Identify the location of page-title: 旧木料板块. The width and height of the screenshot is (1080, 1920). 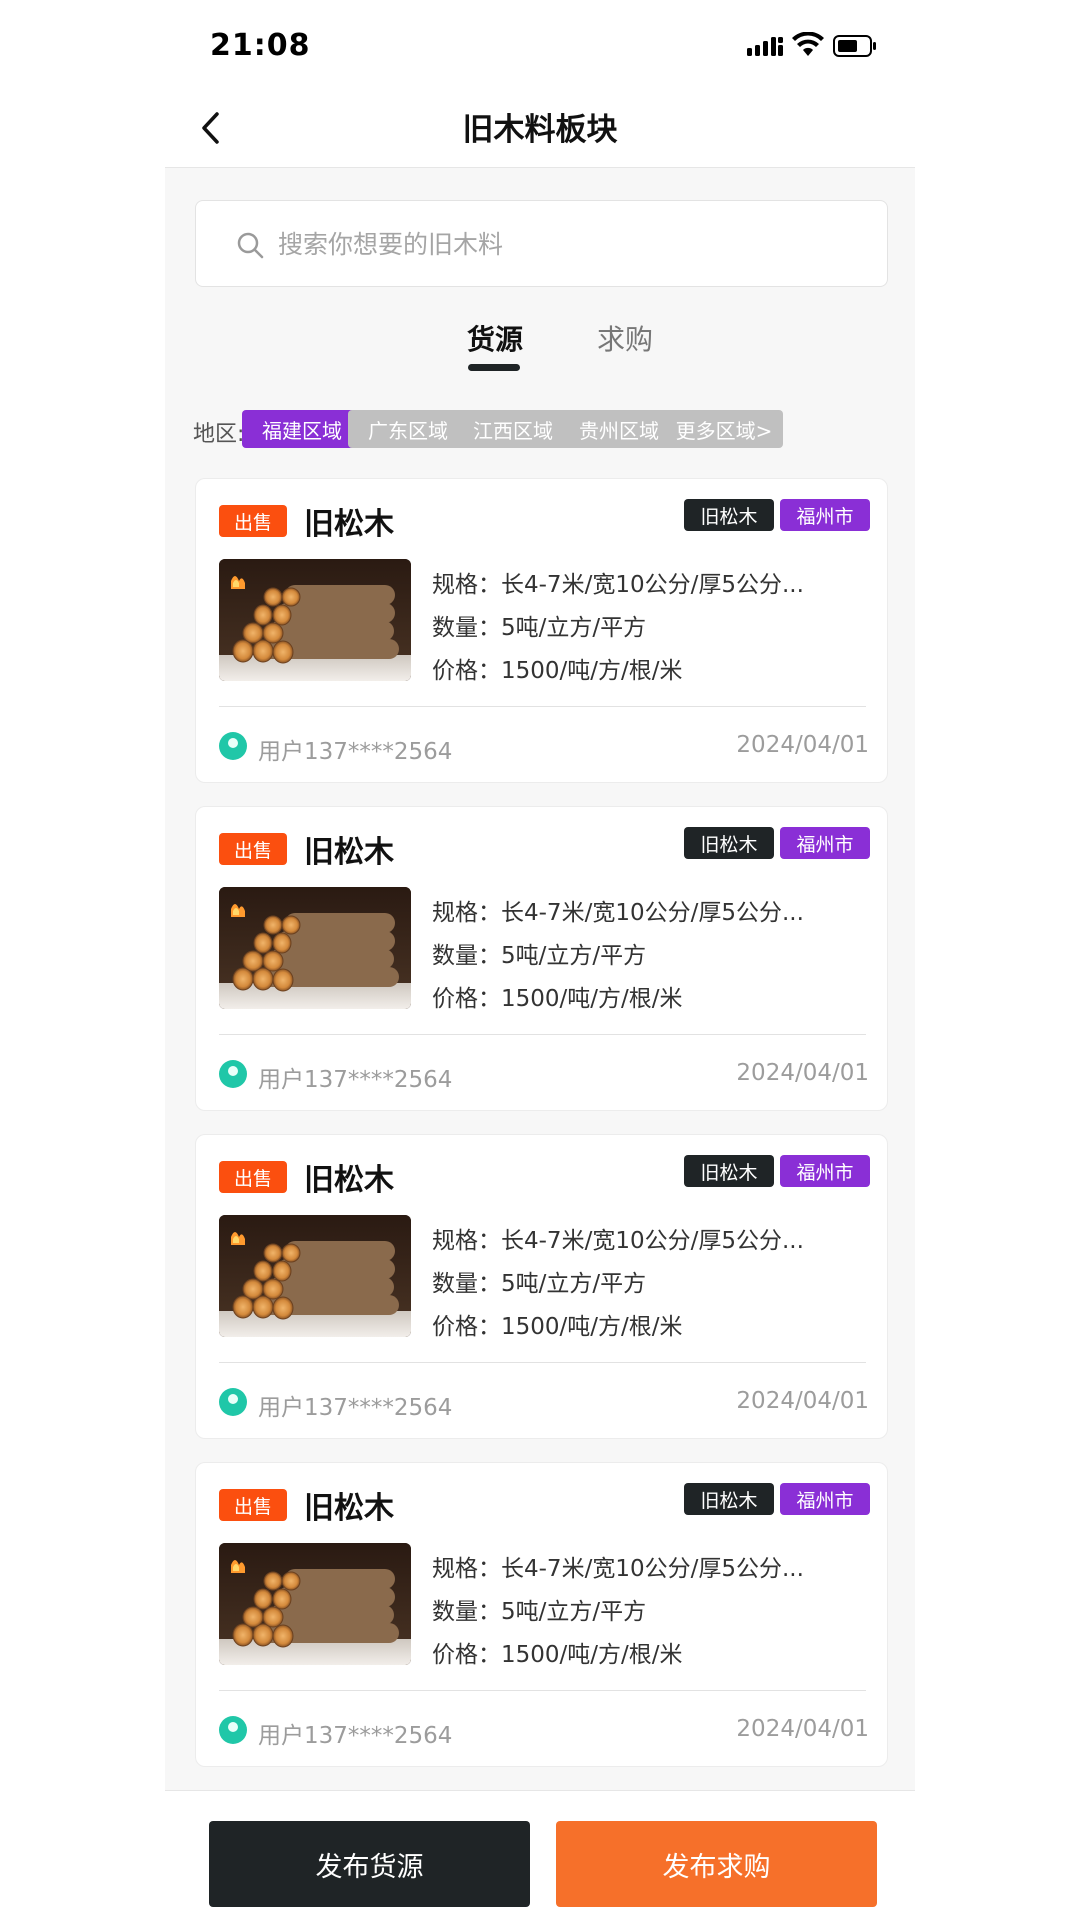
(540, 130).